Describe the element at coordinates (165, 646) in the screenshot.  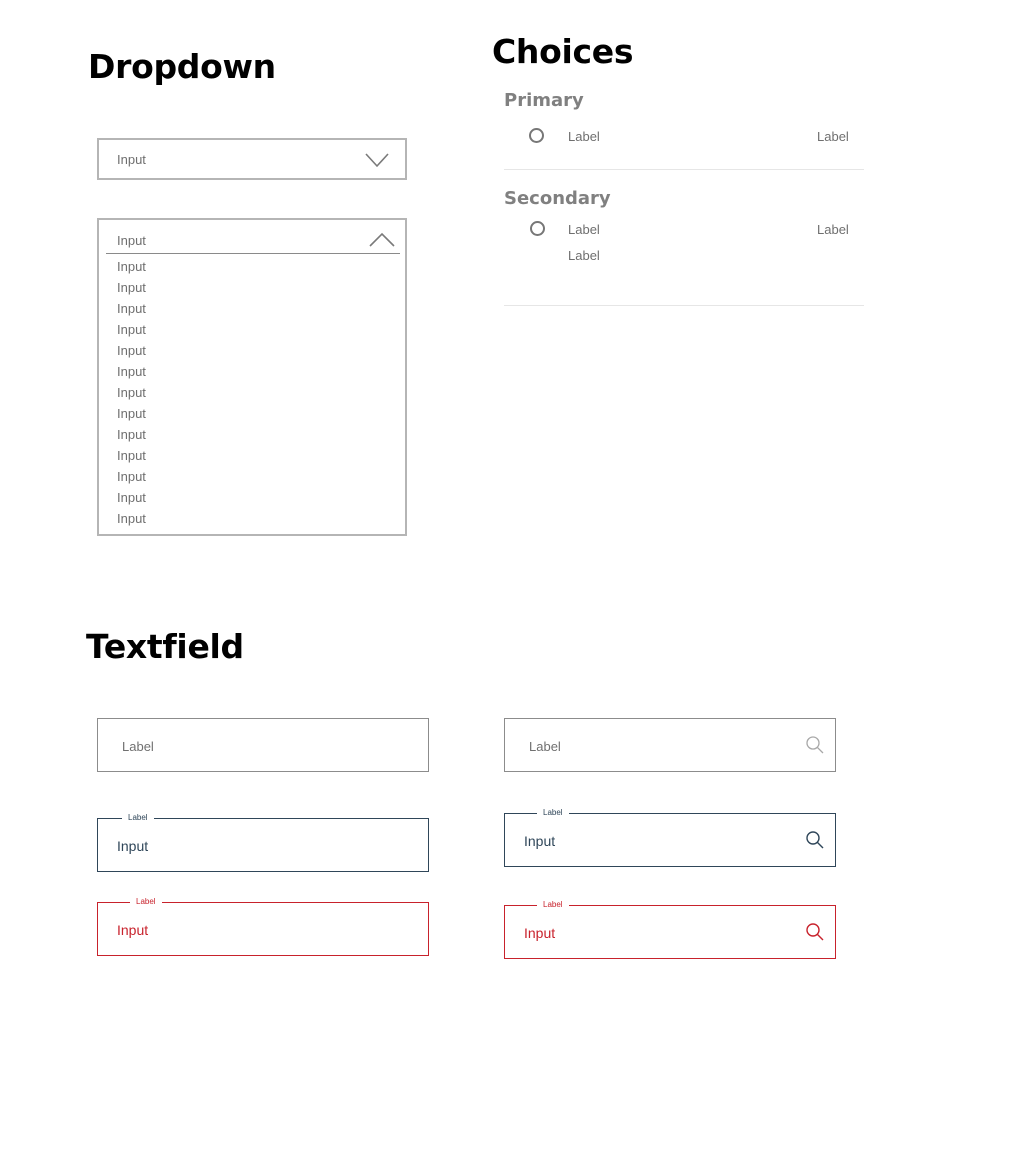
I see `textfield-heading: Textfield` at that location.